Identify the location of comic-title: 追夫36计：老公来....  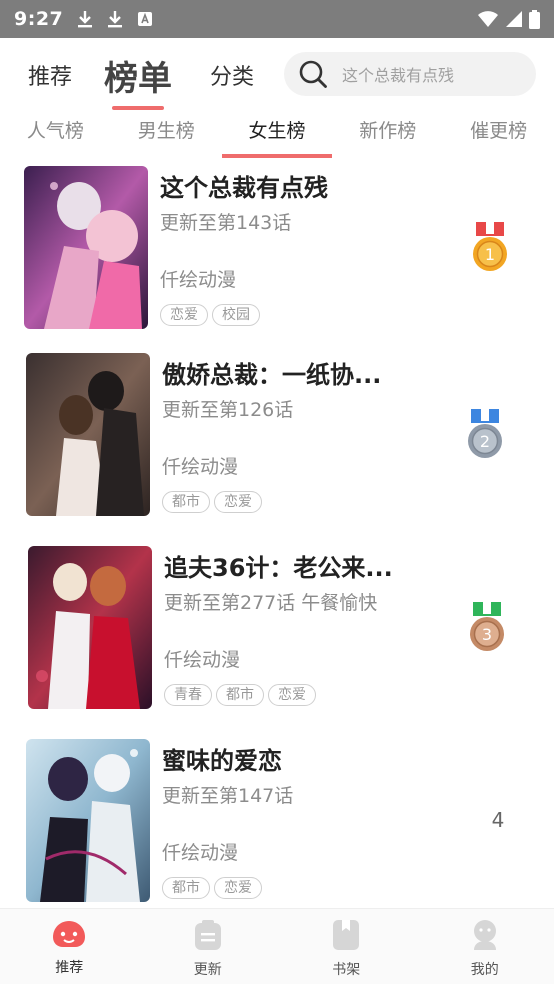
(278, 565).